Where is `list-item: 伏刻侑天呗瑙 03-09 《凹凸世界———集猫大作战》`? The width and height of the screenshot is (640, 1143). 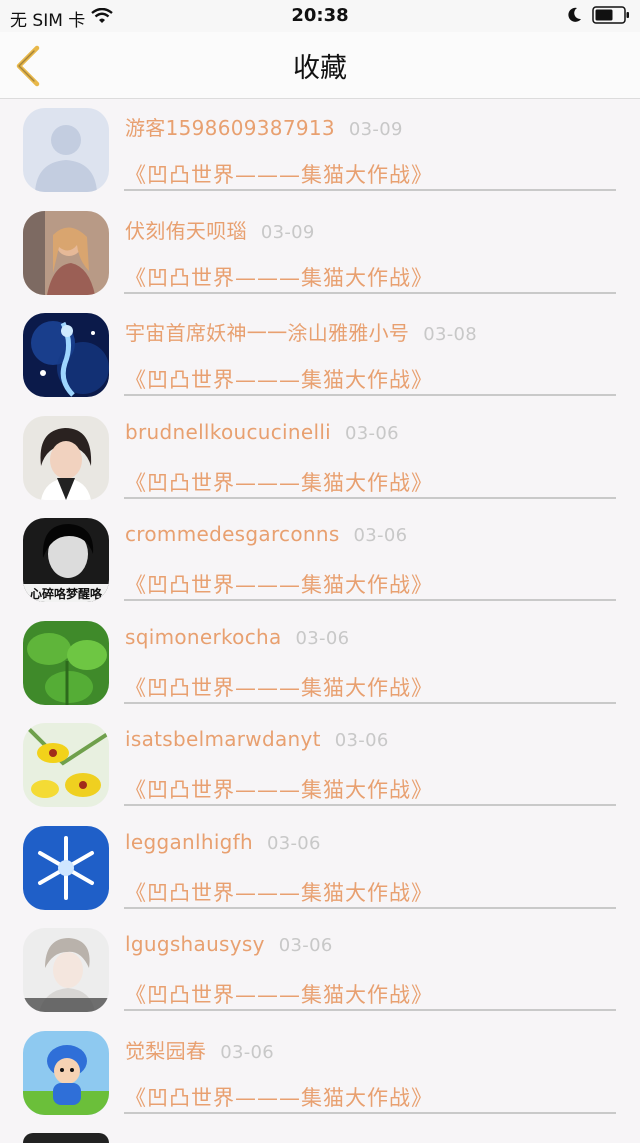 list-item: 伏刻侑天呗瑙 03-09 《凹凸世界———集猫大作战》 is located at coordinates (320, 253).